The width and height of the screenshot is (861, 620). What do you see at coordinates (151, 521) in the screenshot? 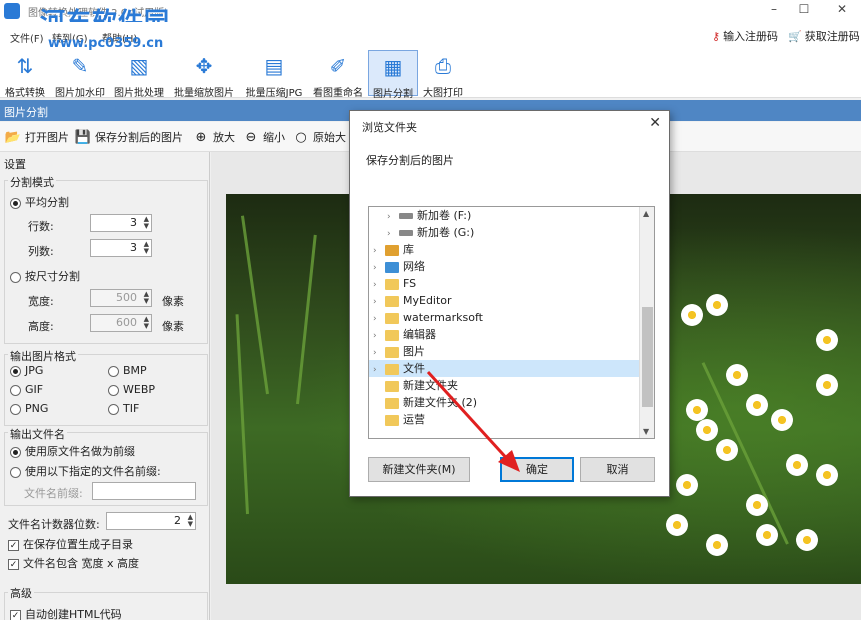
I see `counter-stepper: 2 ▲ ▼` at bounding box center [151, 521].